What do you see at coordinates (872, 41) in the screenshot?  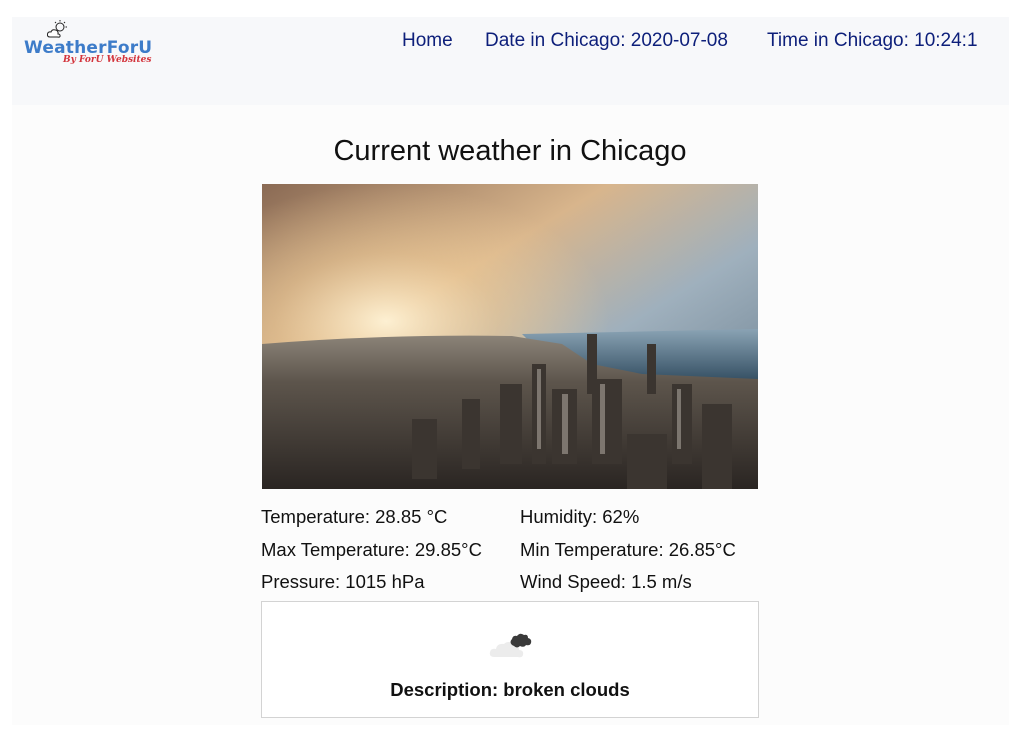 I see `nav-time-link: Time in Chicago: 10:24:1` at bounding box center [872, 41].